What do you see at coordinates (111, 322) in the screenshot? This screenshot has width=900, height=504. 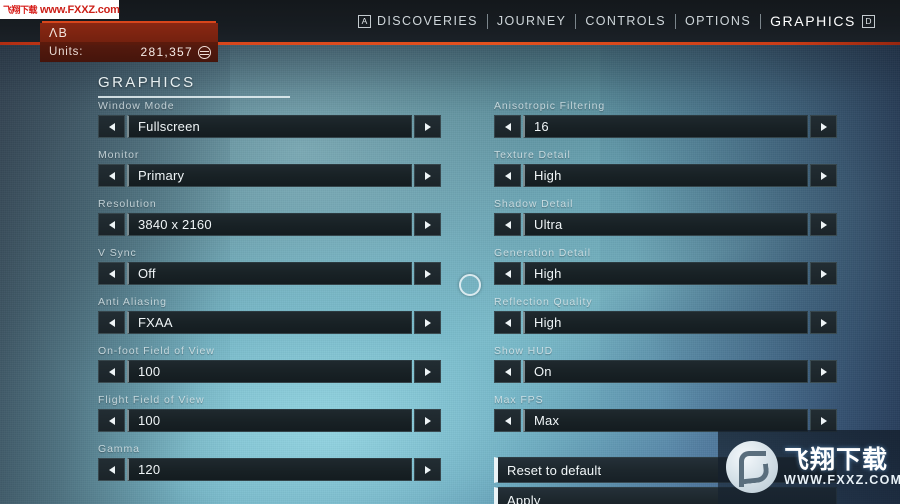 I see `prev-arrow-icon-anti-aliasing` at bounding box center [111, 322].